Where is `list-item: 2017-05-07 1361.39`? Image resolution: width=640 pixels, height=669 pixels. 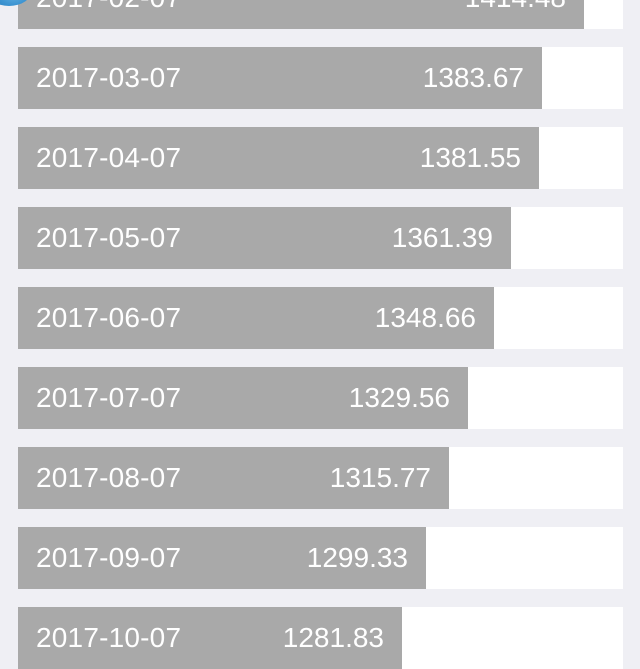
list-item: 2017-05-07 1361.39 is located at coordinates (320, 238).